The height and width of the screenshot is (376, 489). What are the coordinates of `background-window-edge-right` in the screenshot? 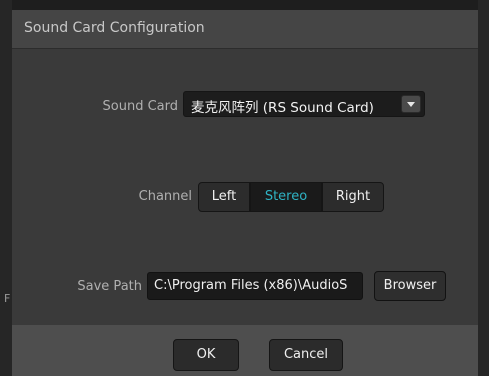 It's located at (483, 188).